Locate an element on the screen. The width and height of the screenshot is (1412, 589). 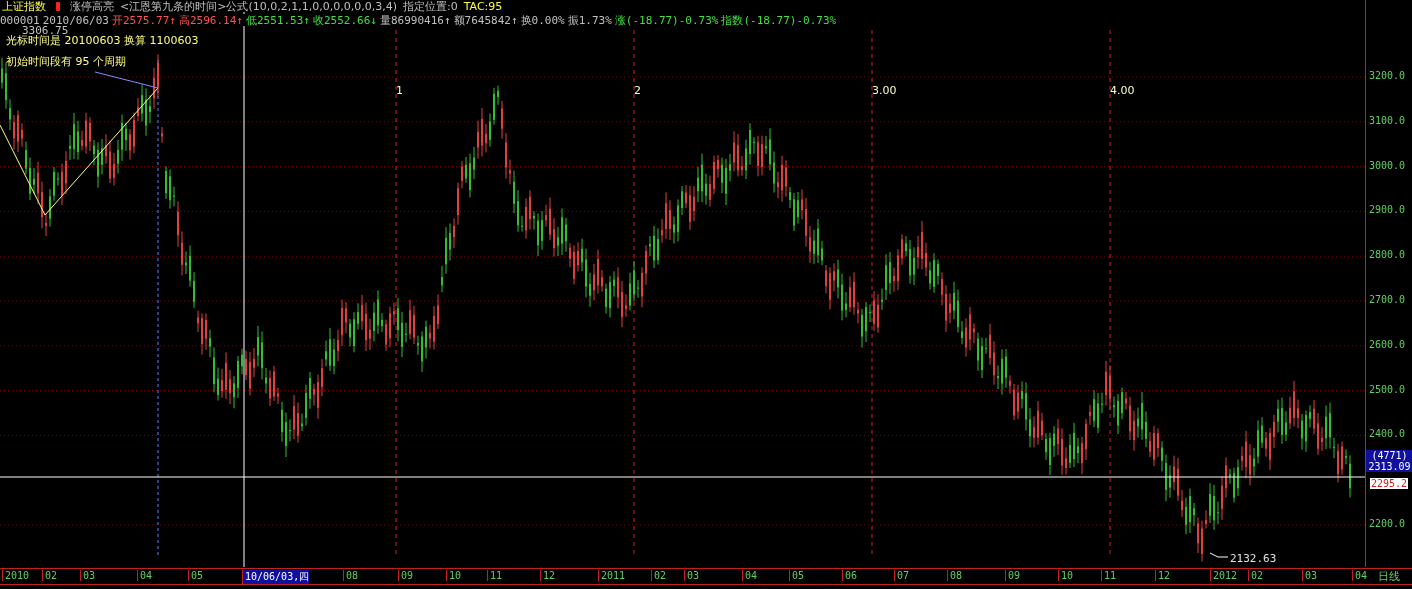
quote-value: 指数(-18.77)-0.73% is located at coordinates (779, 20).